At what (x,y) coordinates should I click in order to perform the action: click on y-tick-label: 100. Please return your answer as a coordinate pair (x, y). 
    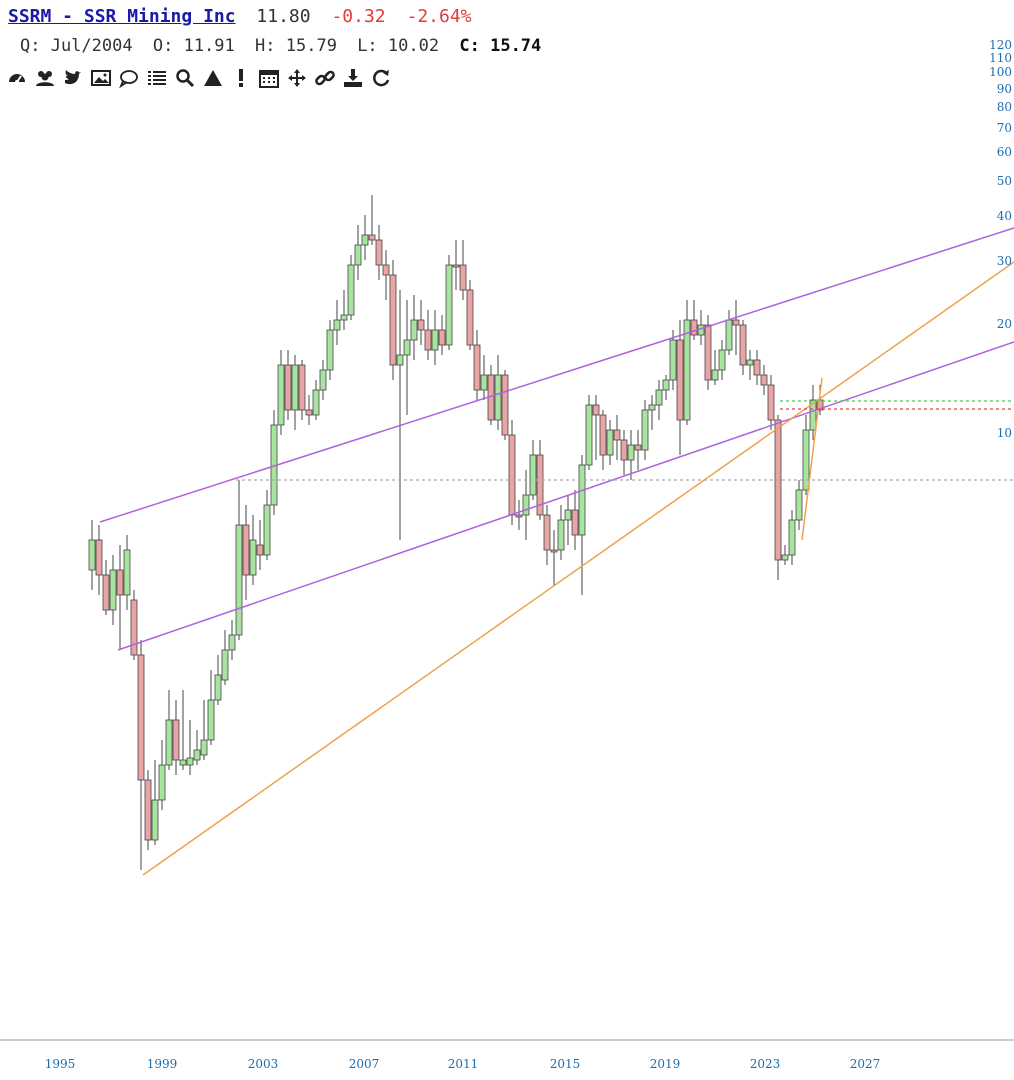
    Looking at the image, I should click on (1000, 72).